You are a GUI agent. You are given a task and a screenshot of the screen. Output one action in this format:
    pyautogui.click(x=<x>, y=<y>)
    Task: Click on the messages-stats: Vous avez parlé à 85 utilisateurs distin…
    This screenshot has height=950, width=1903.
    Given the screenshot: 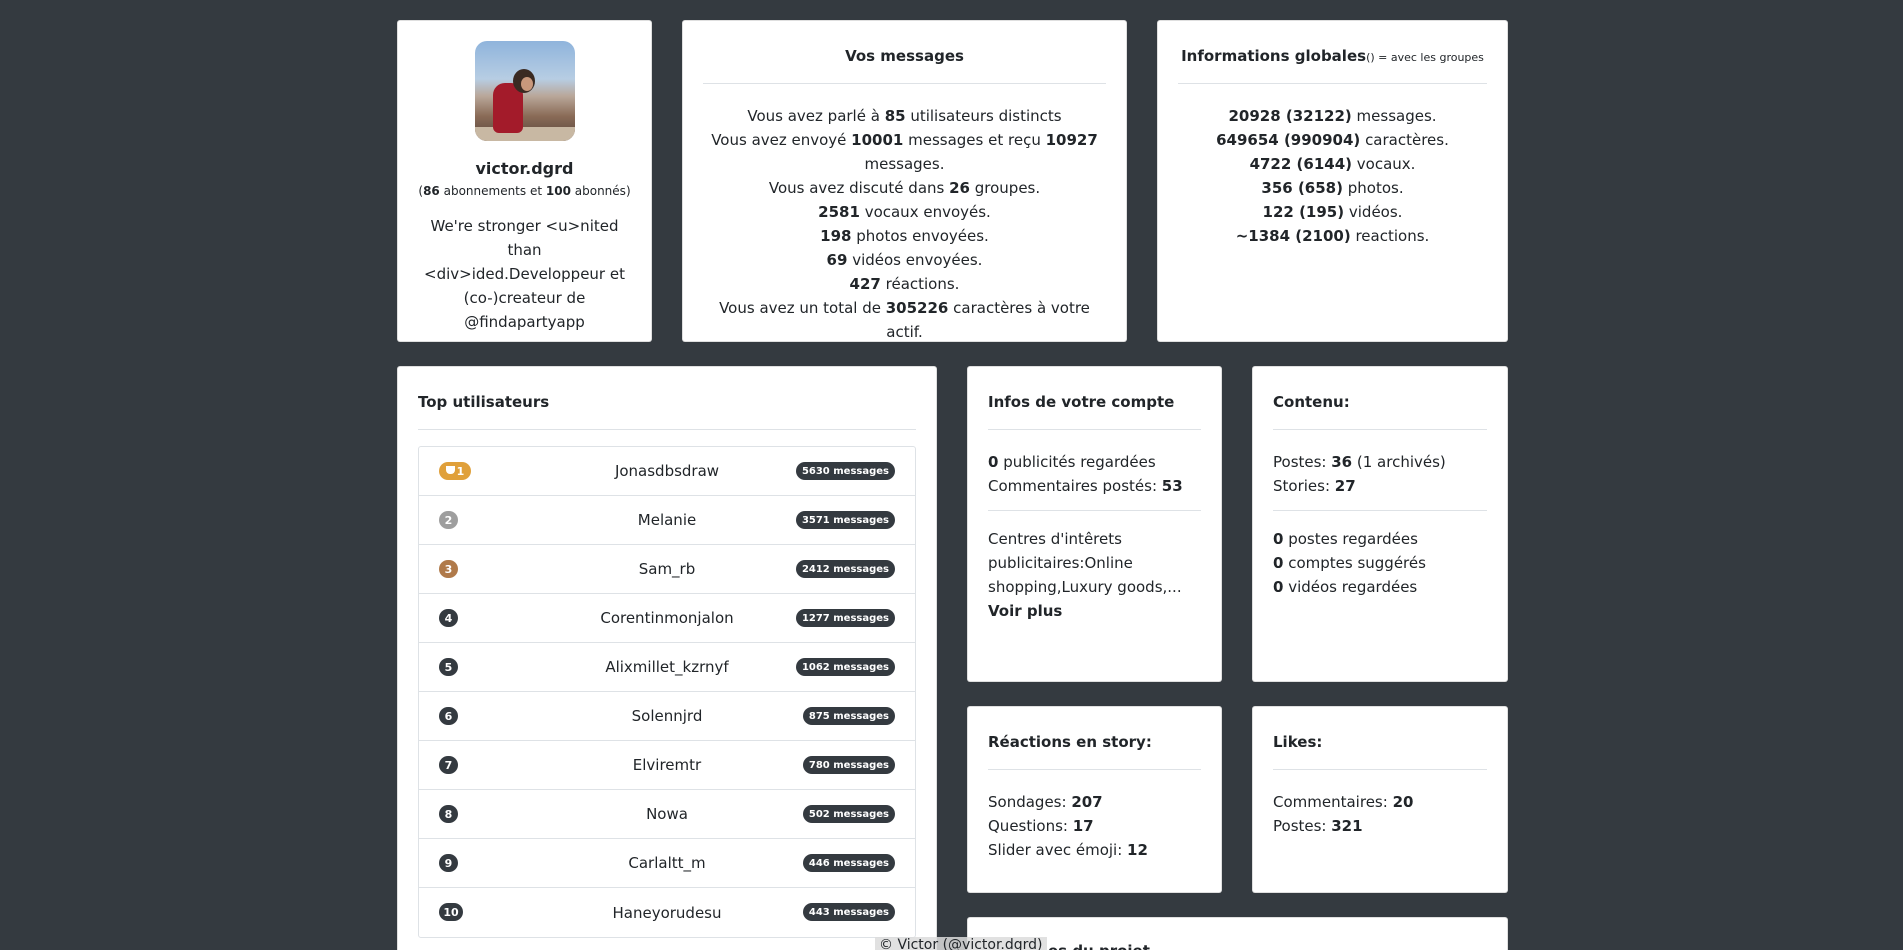 What is the action you would take?
    pyautogui.click(x=904, y=224)
    